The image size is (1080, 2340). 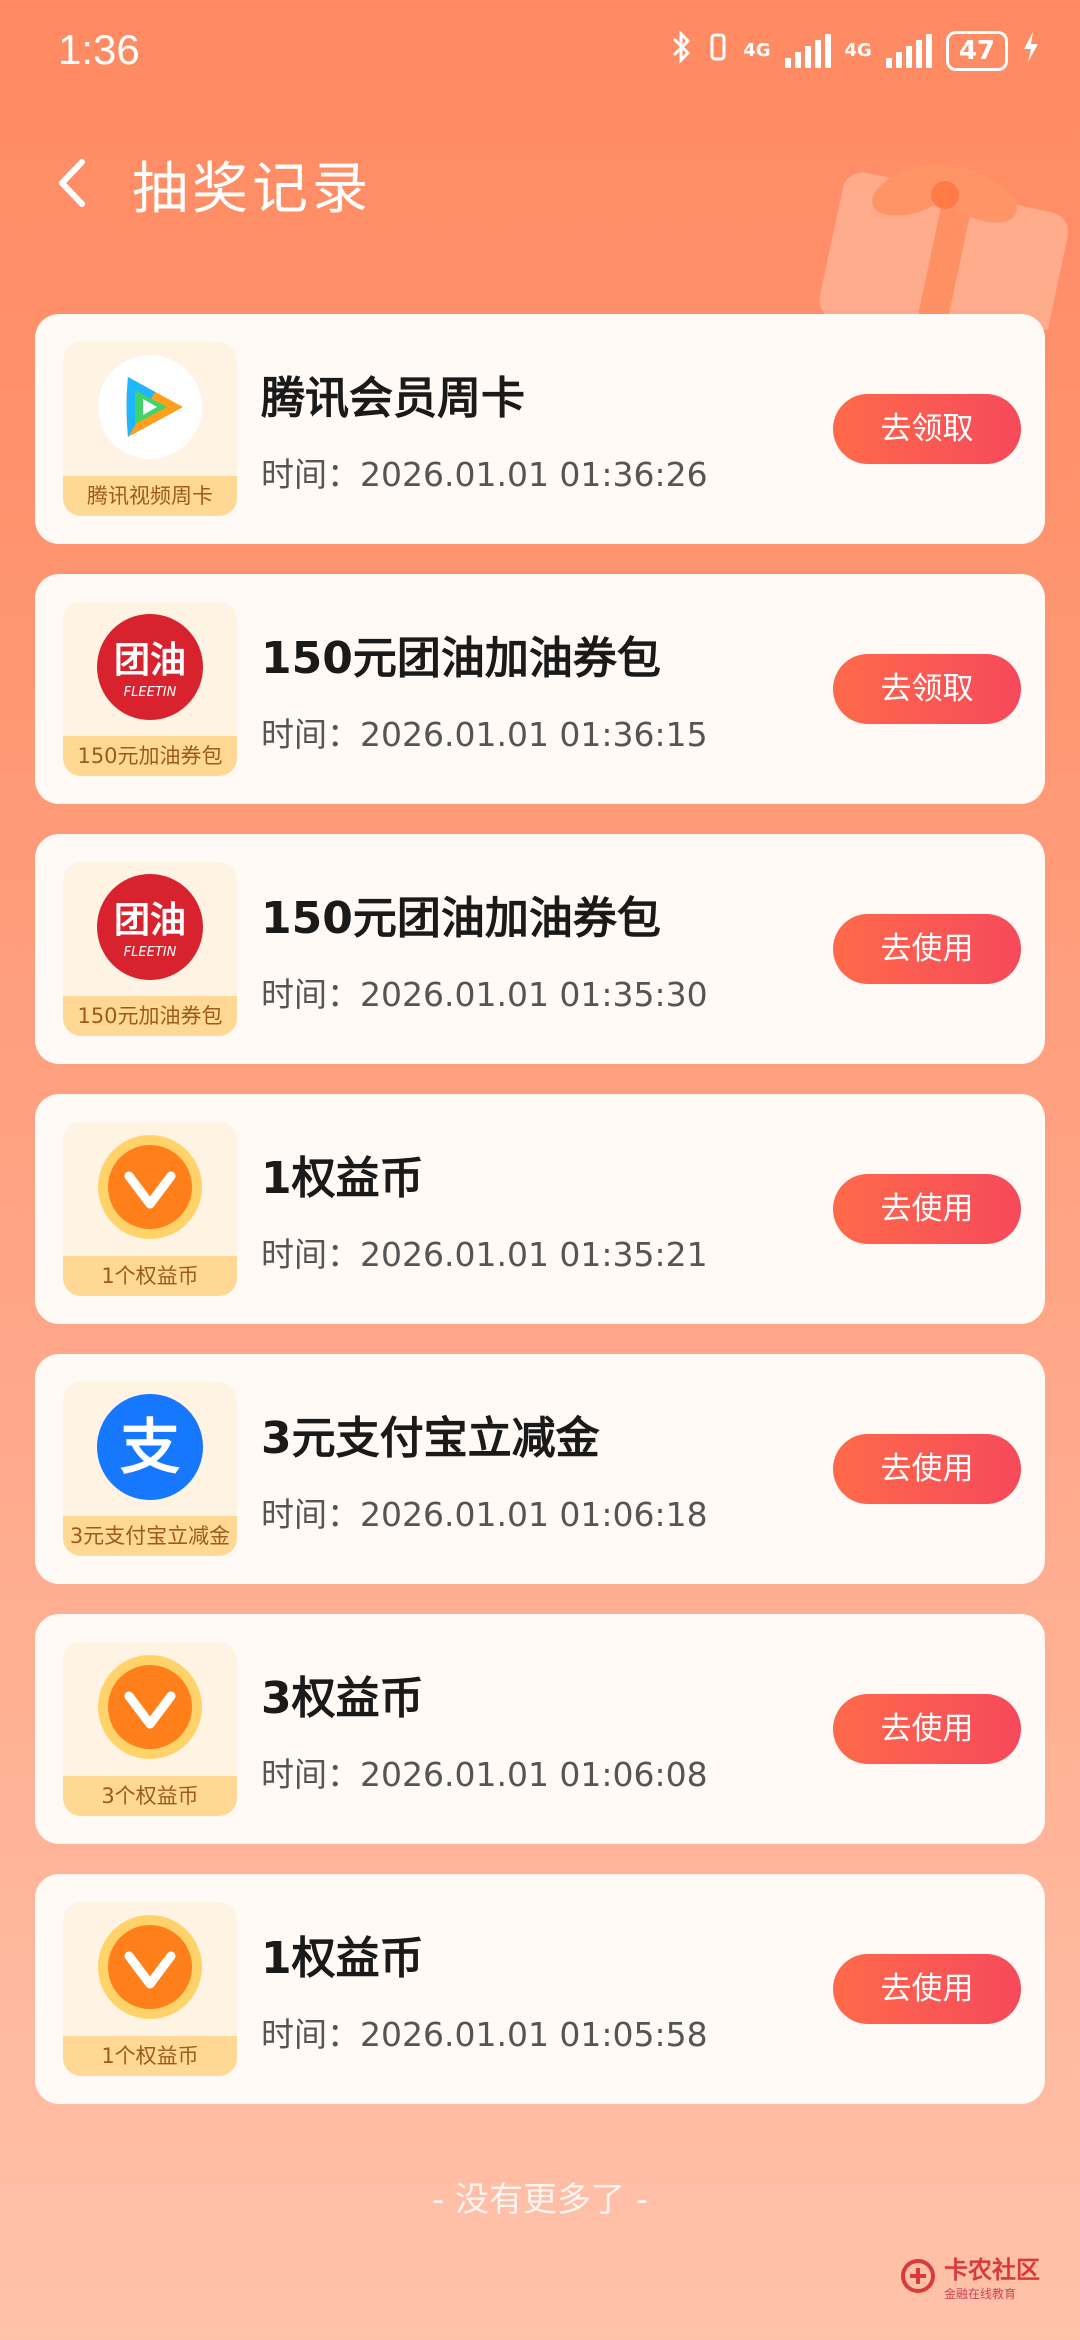 I want to click on prize-time: 时间：2026.01.01 01:36:26, so click(x=484, y=474).